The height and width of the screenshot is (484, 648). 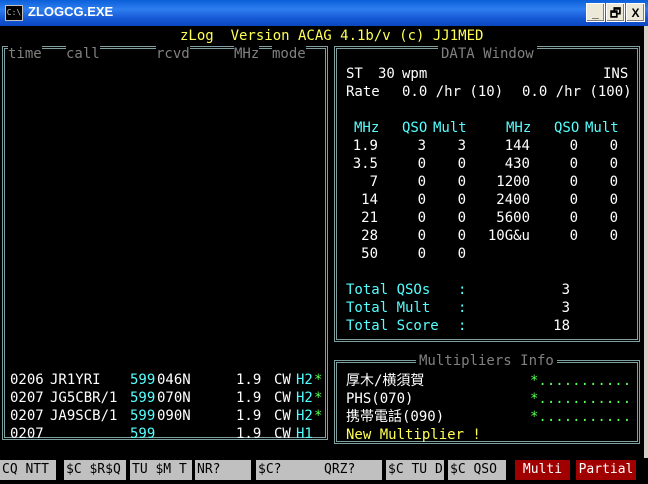 What do you see at coordinates (421, 146) in the screenshot?
I see `band-qso: 3` at bounding box center [421, 146].